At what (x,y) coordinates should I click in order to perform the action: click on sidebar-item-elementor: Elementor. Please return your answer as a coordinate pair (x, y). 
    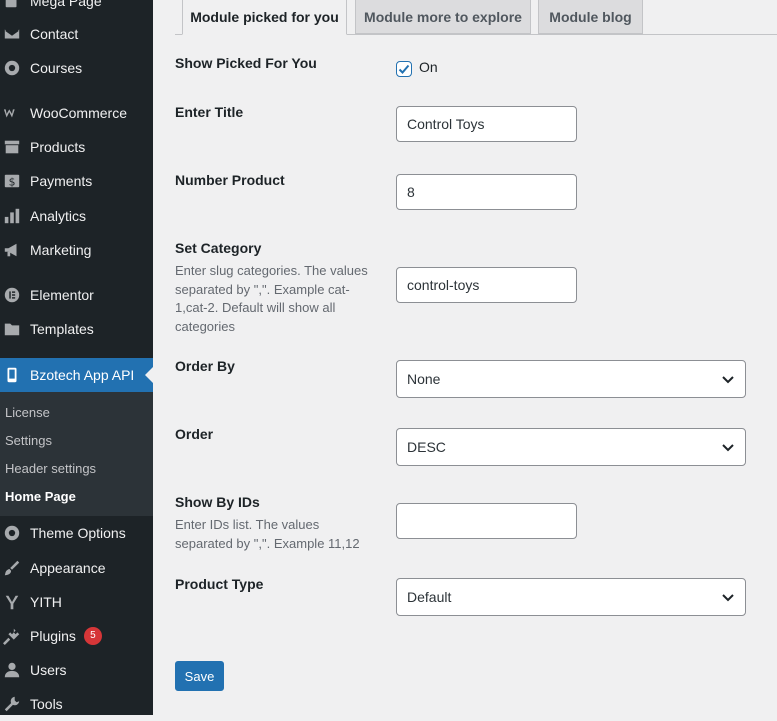
    Looking at the image, I should click on (76, 295).